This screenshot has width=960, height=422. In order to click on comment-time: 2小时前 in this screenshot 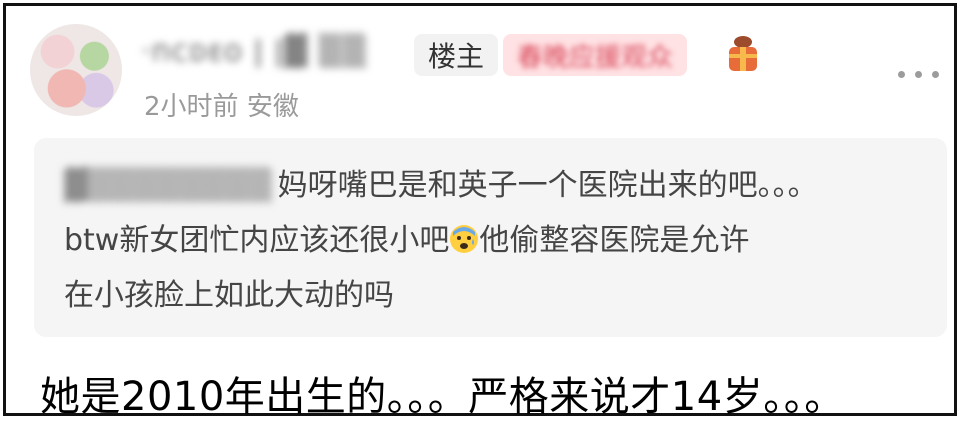, I will do `click(191, 107)`.